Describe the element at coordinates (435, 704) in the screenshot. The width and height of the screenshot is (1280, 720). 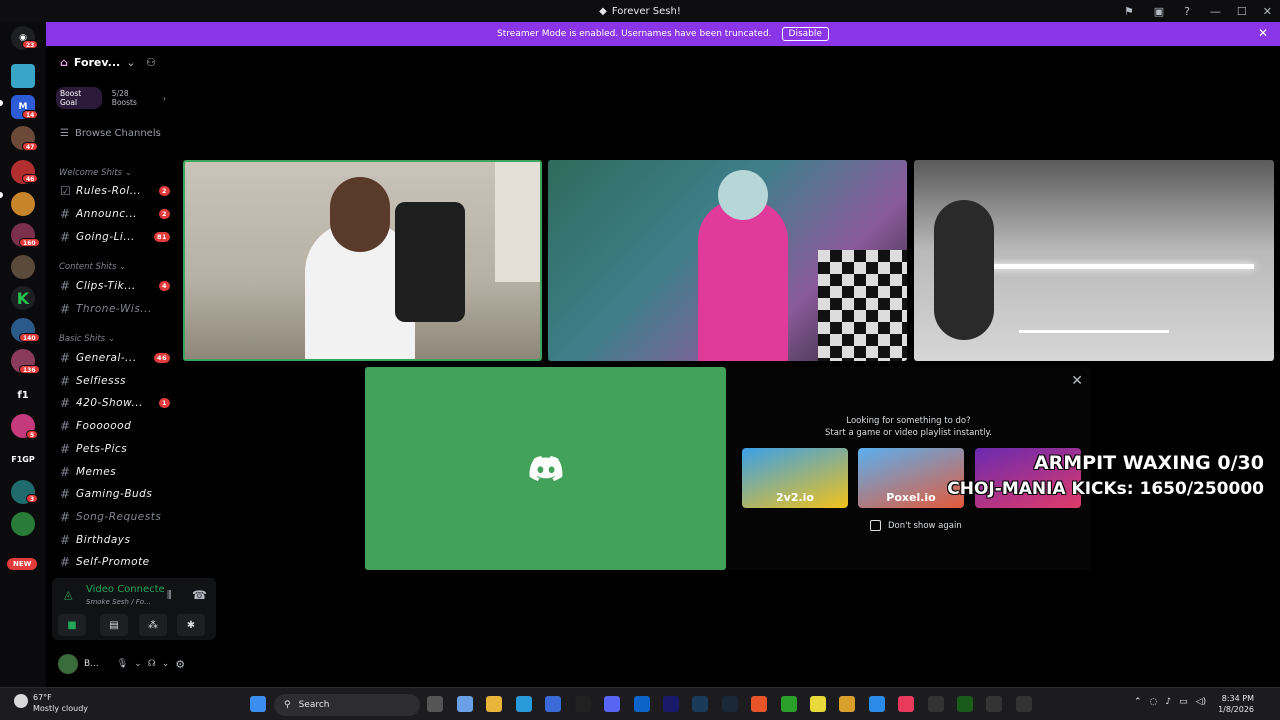
I see `task-view-icon` at that location.